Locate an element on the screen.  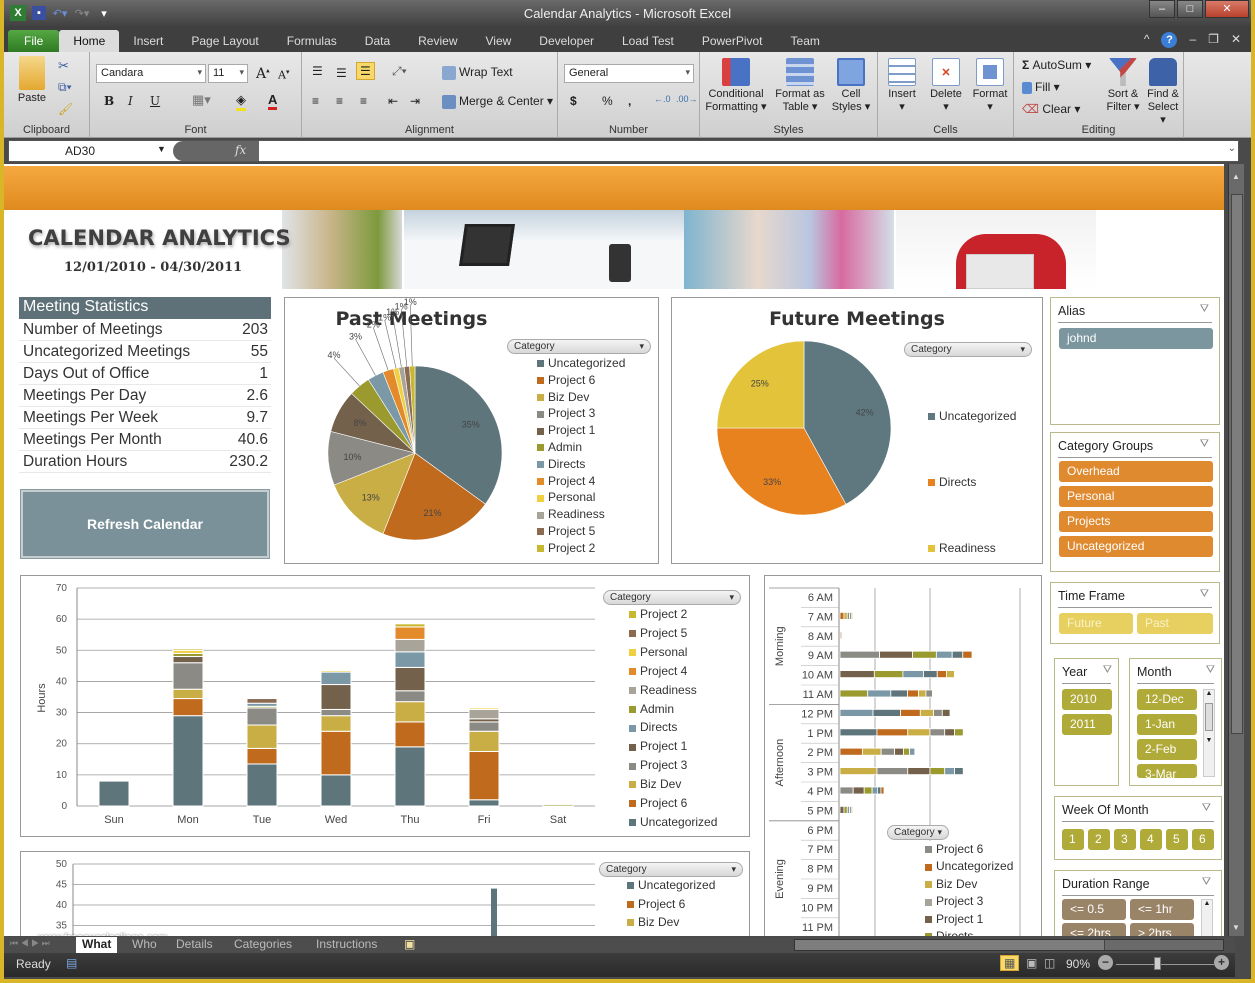
tab-formulas: Formulas is located at coordinates (312, 41).